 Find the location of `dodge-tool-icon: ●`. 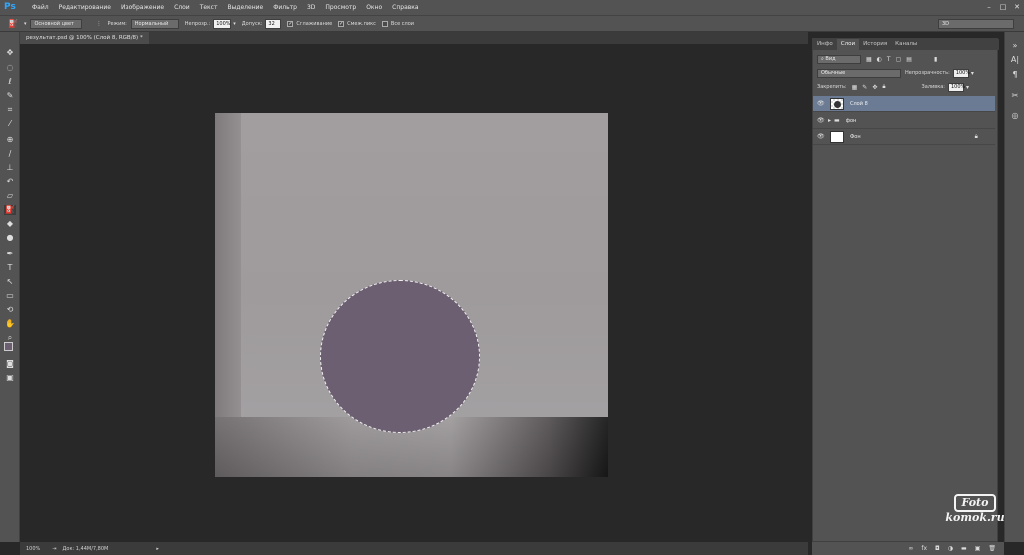

dodge-tool-icon: ● is located at coordinates (10, 238).